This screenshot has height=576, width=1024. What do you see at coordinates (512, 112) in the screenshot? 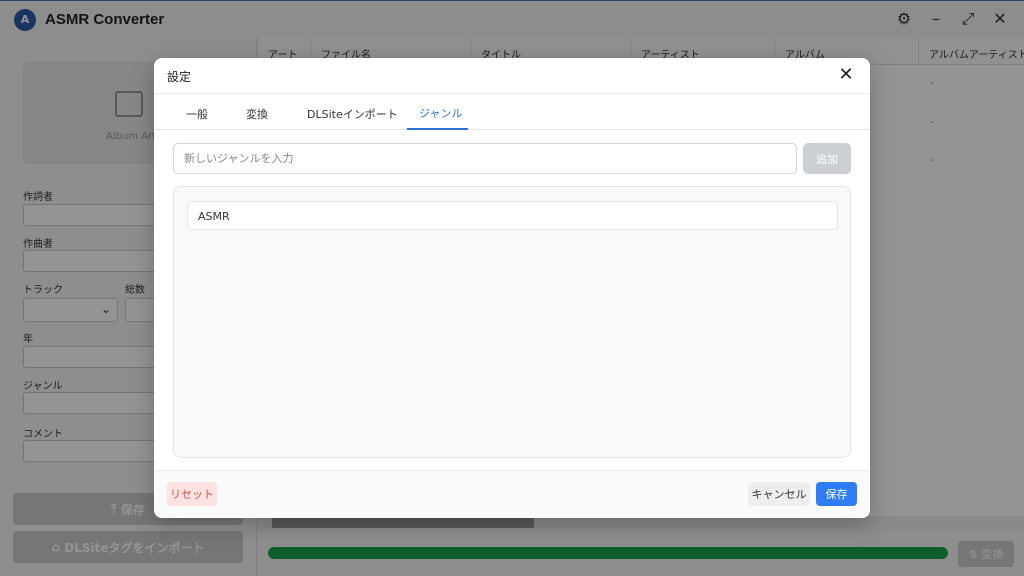
I see `settings-tabs: 一般 変換 DLSiteインポート ジャンル` at bounding box center [512, 112].